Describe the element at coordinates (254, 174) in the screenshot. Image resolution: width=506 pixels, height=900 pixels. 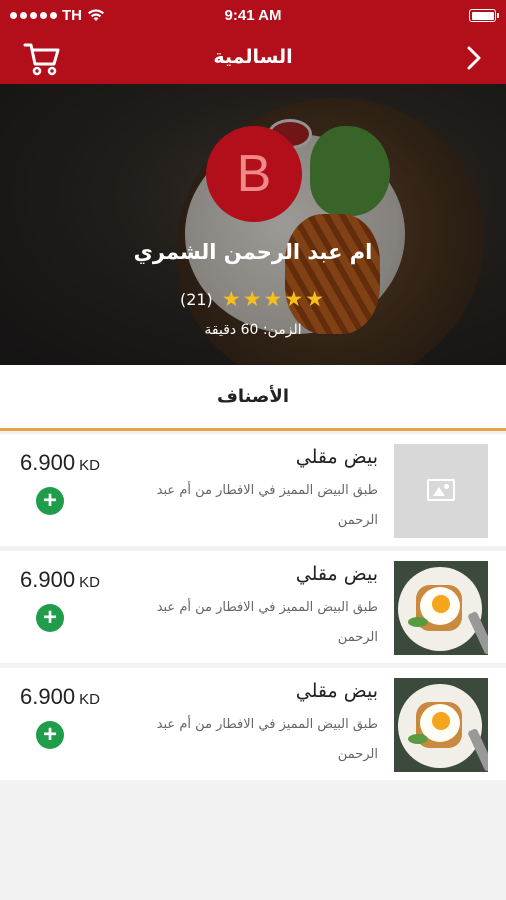
I see `avatar: B` at that location.